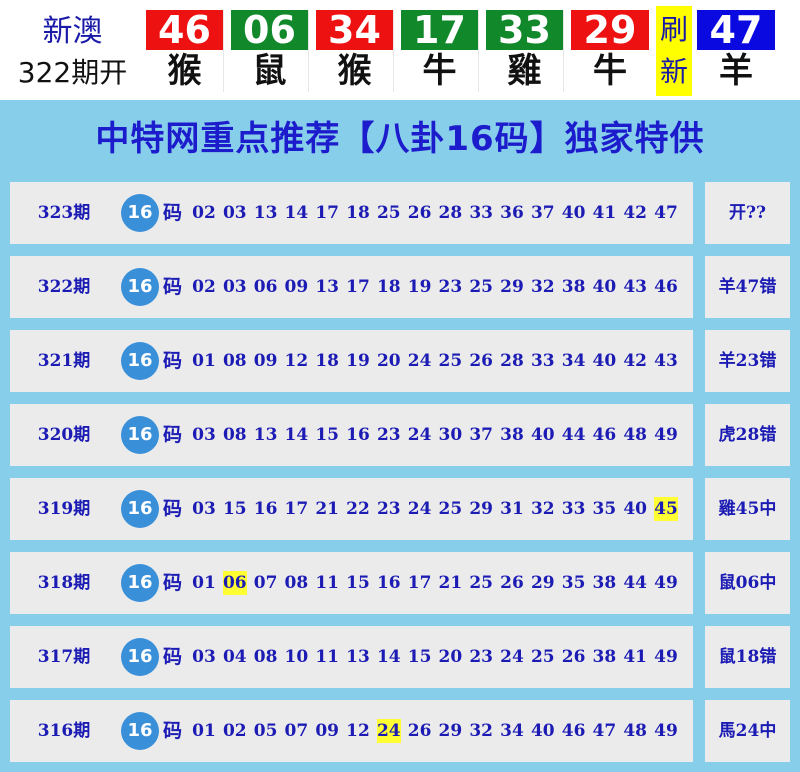 This screenshot has width=800, height=772. What do you see at coordinates (635, 435) in the screenshot?
I see `pick-number: 48` at bounding box center [635, 435].